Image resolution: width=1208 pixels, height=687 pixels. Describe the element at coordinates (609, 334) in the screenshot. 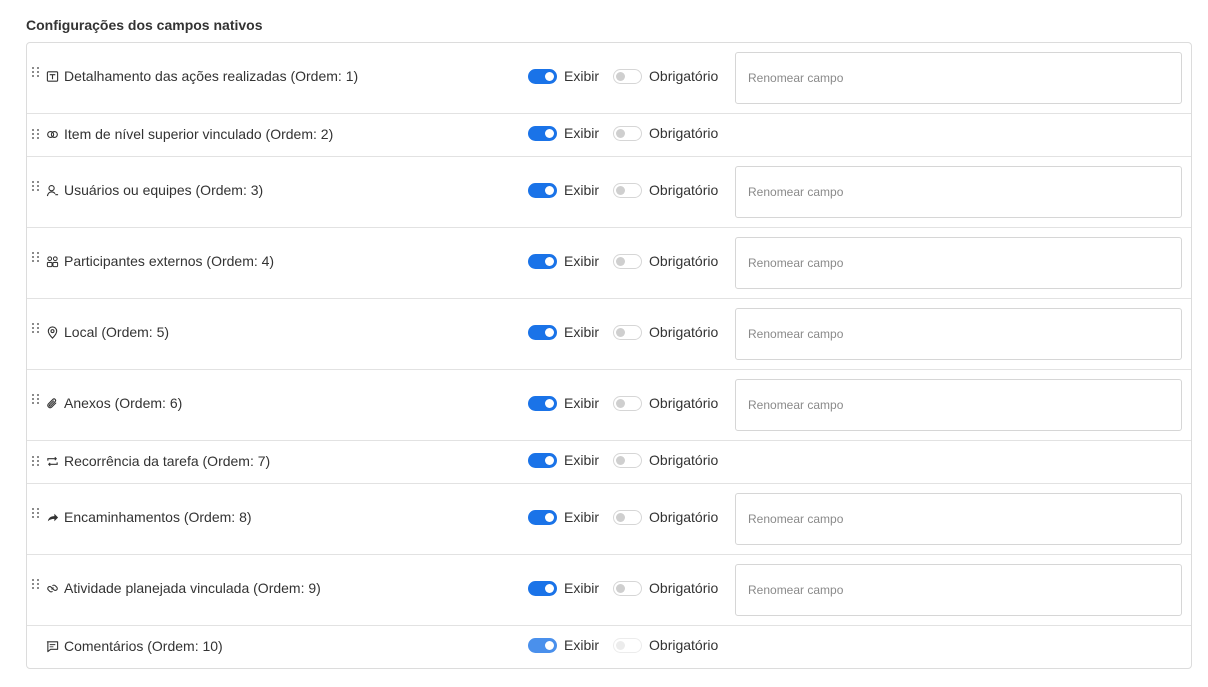

I see `field-row: Local (Ordem: 5) Exibir Obrigatório` at that location.